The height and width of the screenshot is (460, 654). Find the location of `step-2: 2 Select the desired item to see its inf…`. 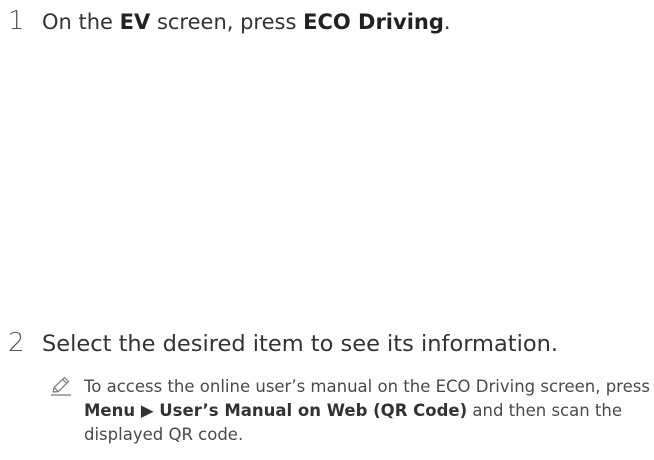

step-2: 2 Select the desired item to see its inf… is located at coordinates (279, 343).